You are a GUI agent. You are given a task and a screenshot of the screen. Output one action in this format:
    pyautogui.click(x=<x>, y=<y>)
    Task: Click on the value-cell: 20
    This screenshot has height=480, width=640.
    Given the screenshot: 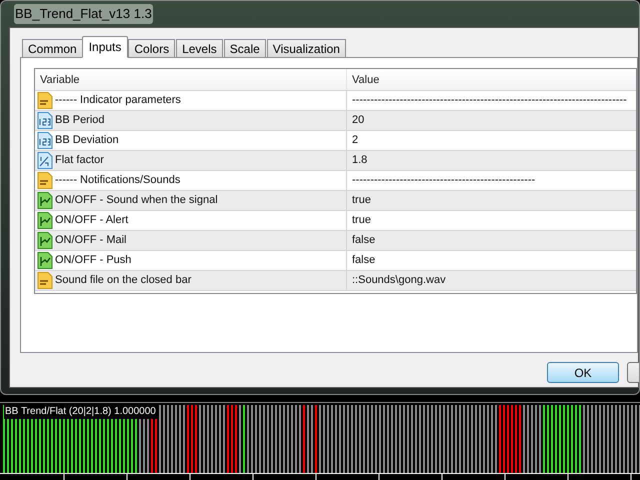 What is the action you would take?
    pyautogui.click(x=358, y=120)
    